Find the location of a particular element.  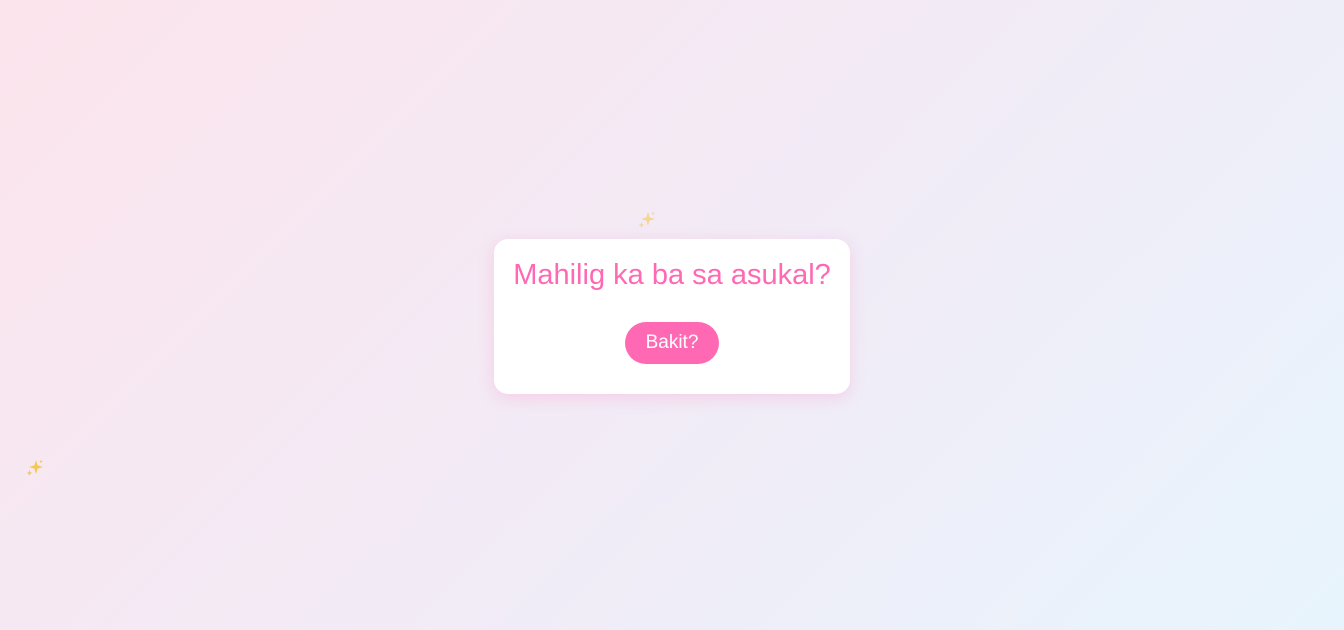

bakit-button: Bakit? is located at coordinates (672, 343).